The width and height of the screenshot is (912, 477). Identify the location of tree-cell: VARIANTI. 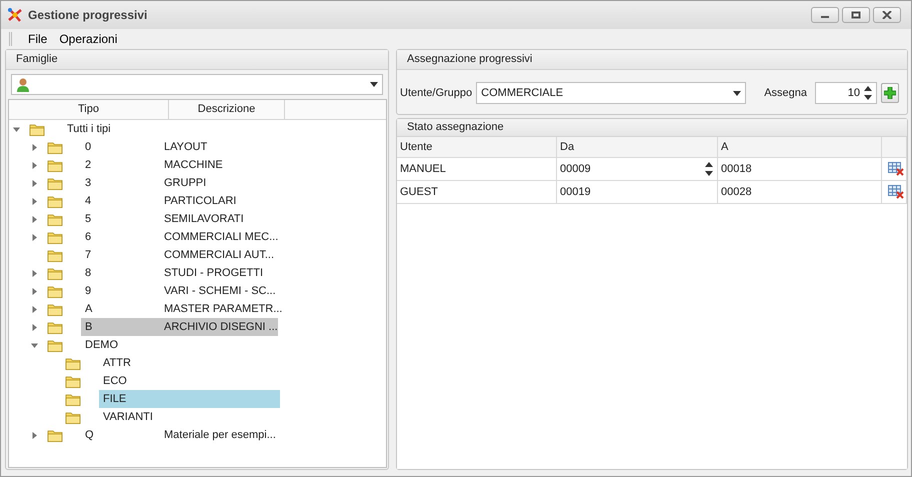
(189, 417).